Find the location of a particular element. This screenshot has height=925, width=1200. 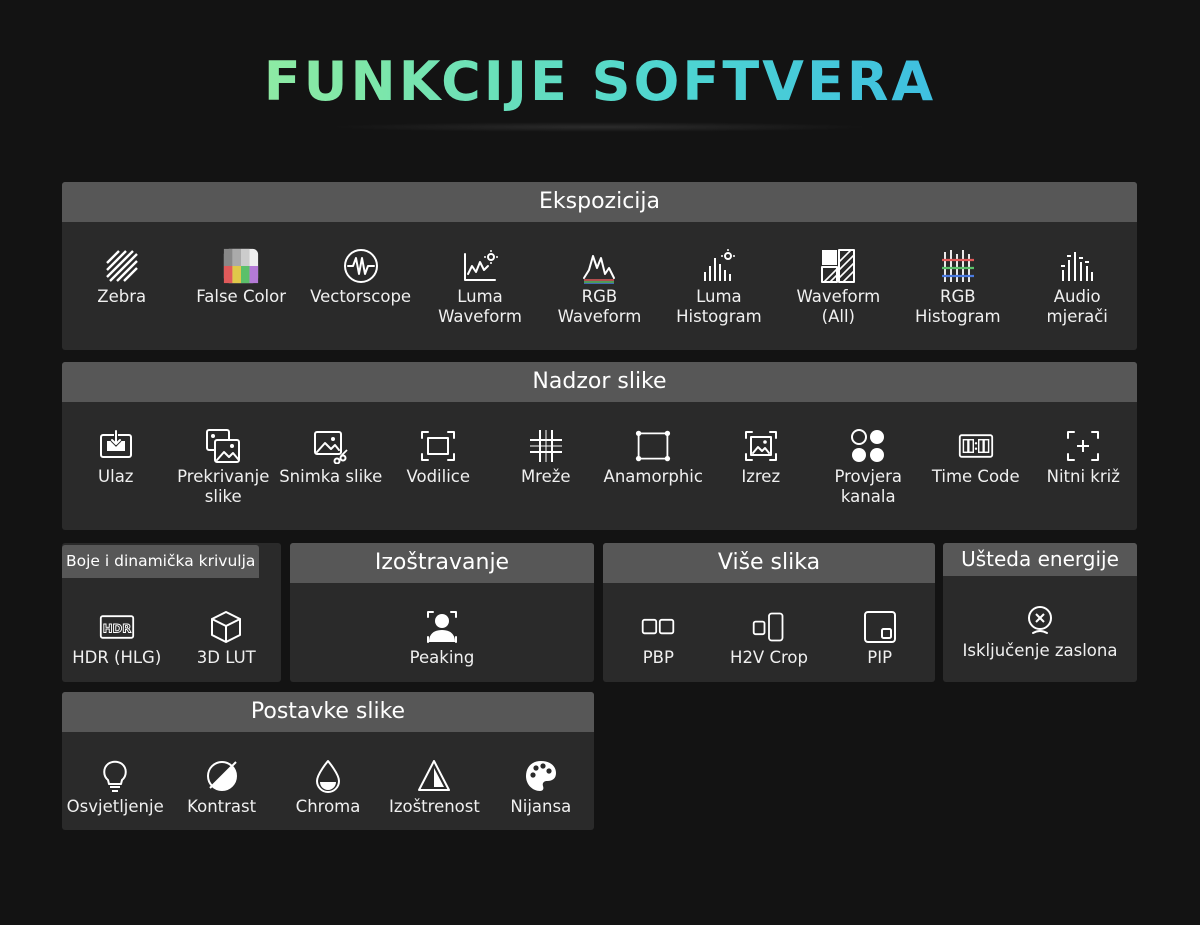

snapshot-icon is located at coordinates (331, 446).